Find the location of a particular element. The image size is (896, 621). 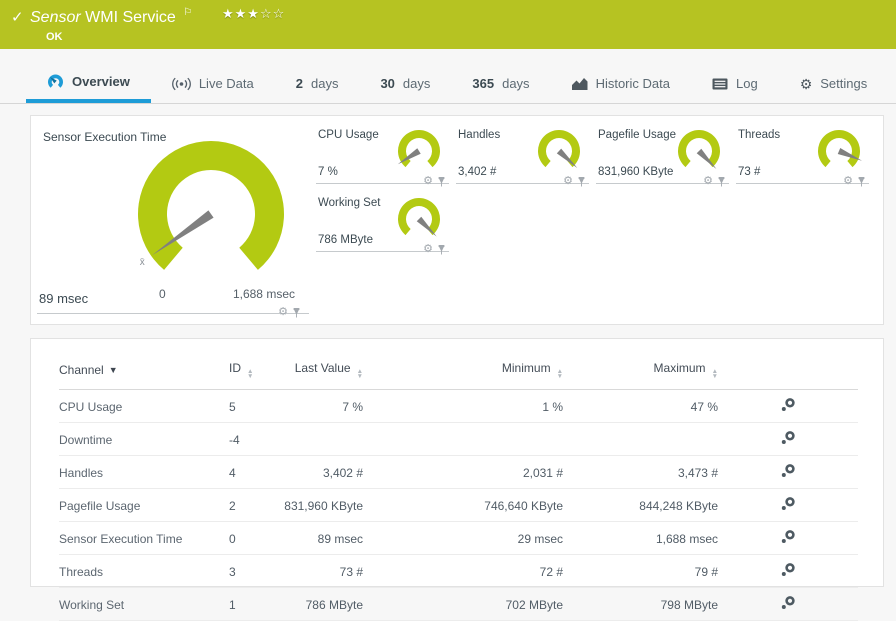

cell-channel: Threads is located at coordinates (144, 571).